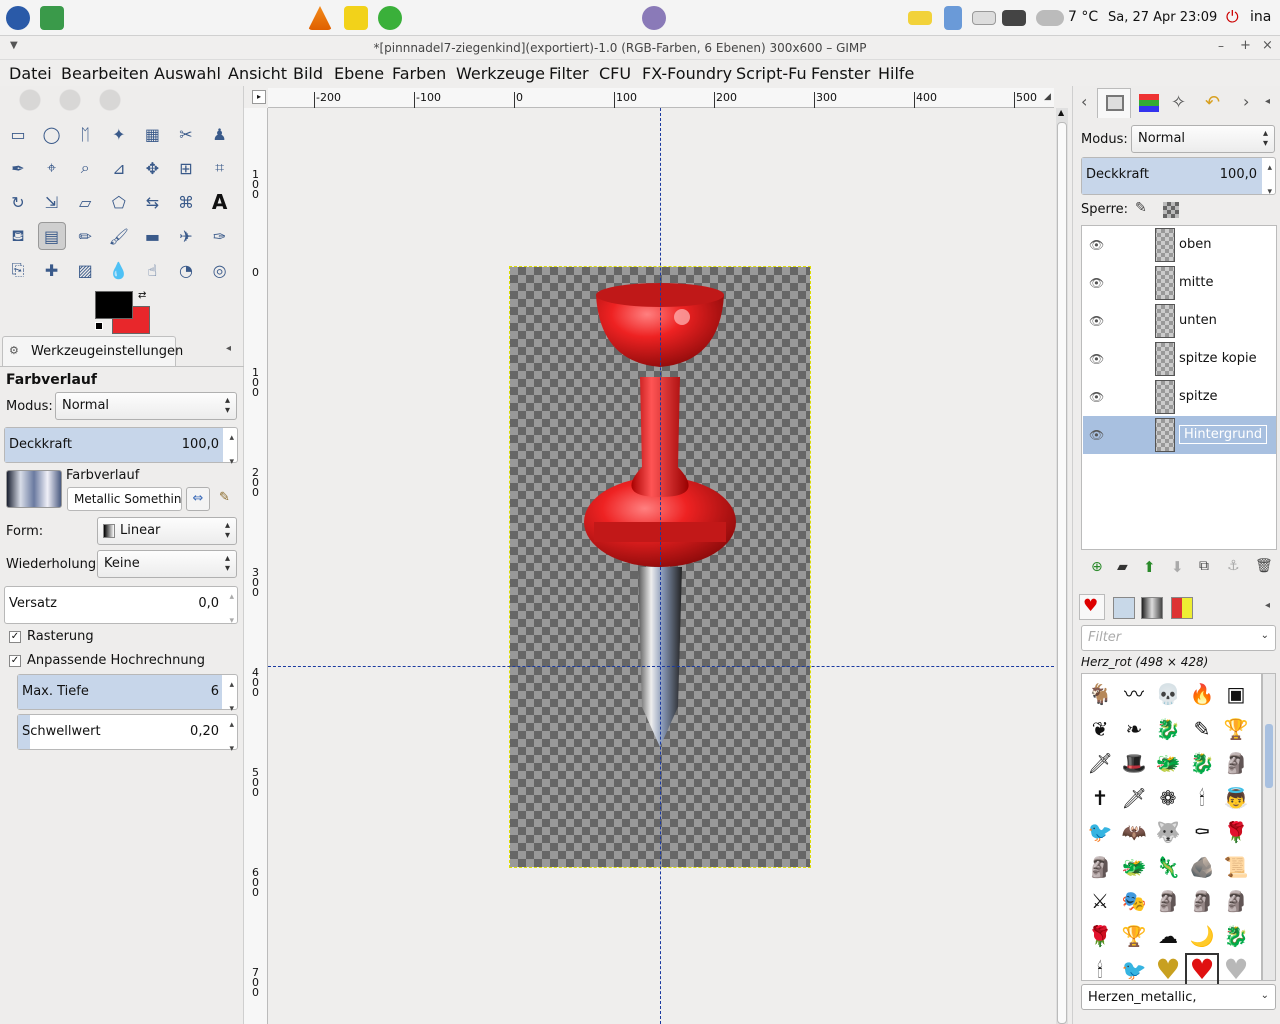 This screenshot has width=1280, height=1024. What do you see at coordinates (1097, 567) in the screenshot?
I see `new-layer-icon: ⊕` at bounding box center [1097, 567].